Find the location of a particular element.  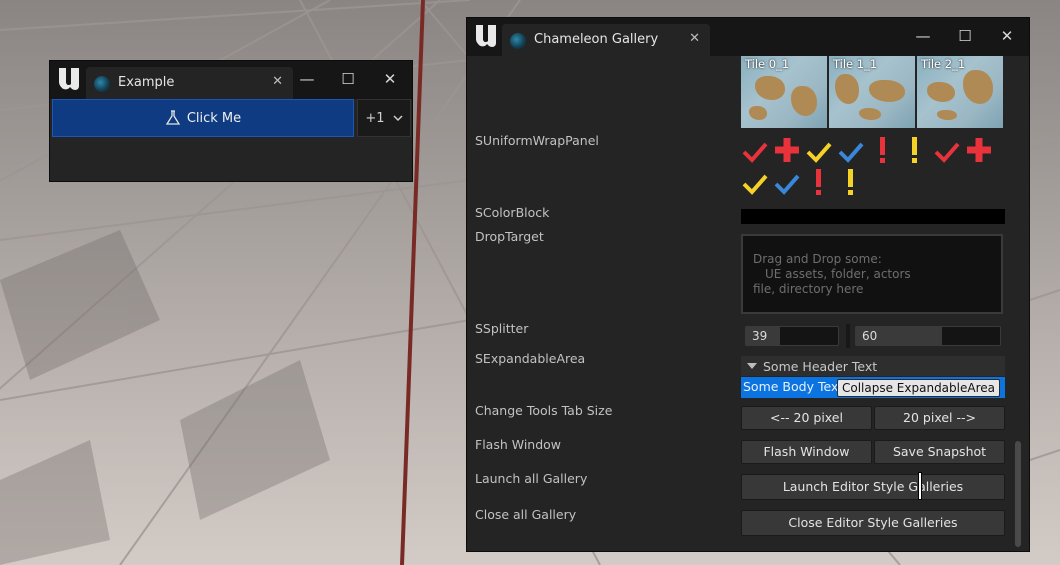

tile: Tile 2_1 is located at coordinates (960, 92).